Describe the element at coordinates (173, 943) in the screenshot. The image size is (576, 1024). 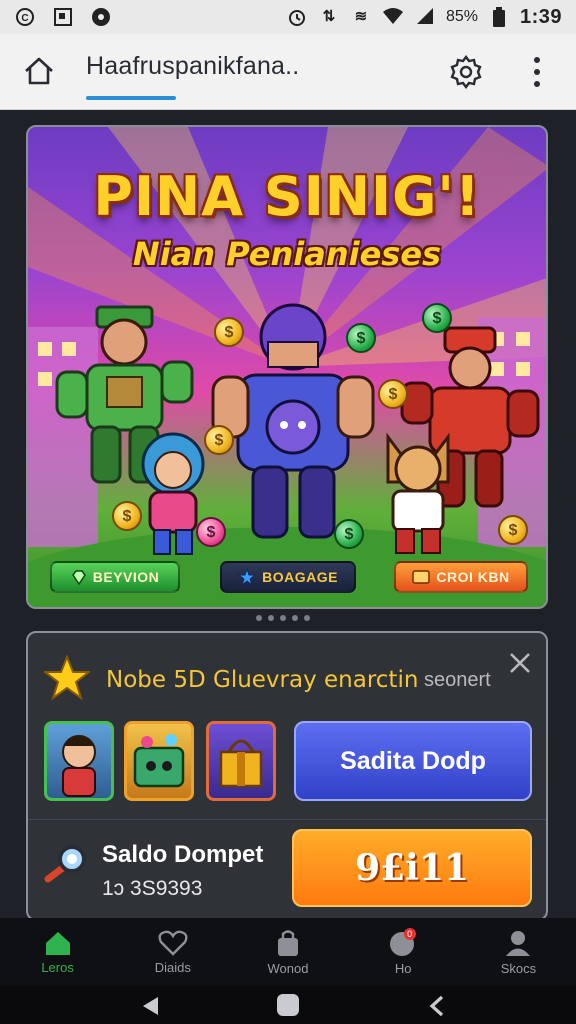
I see `heart-icon` at that location.